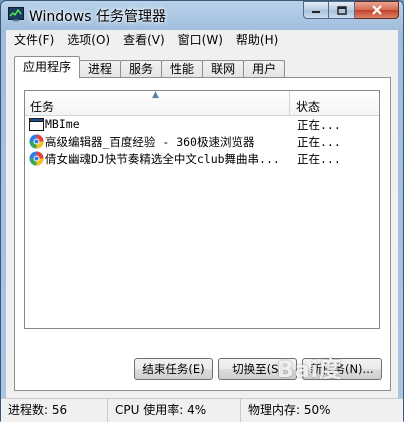 This screenshot has height=422, width=404. What do you see at coordinates (173, 369) in the screenshot?
I see `end-task-button: 结束任务(E)` at bounding box center [173, 369].